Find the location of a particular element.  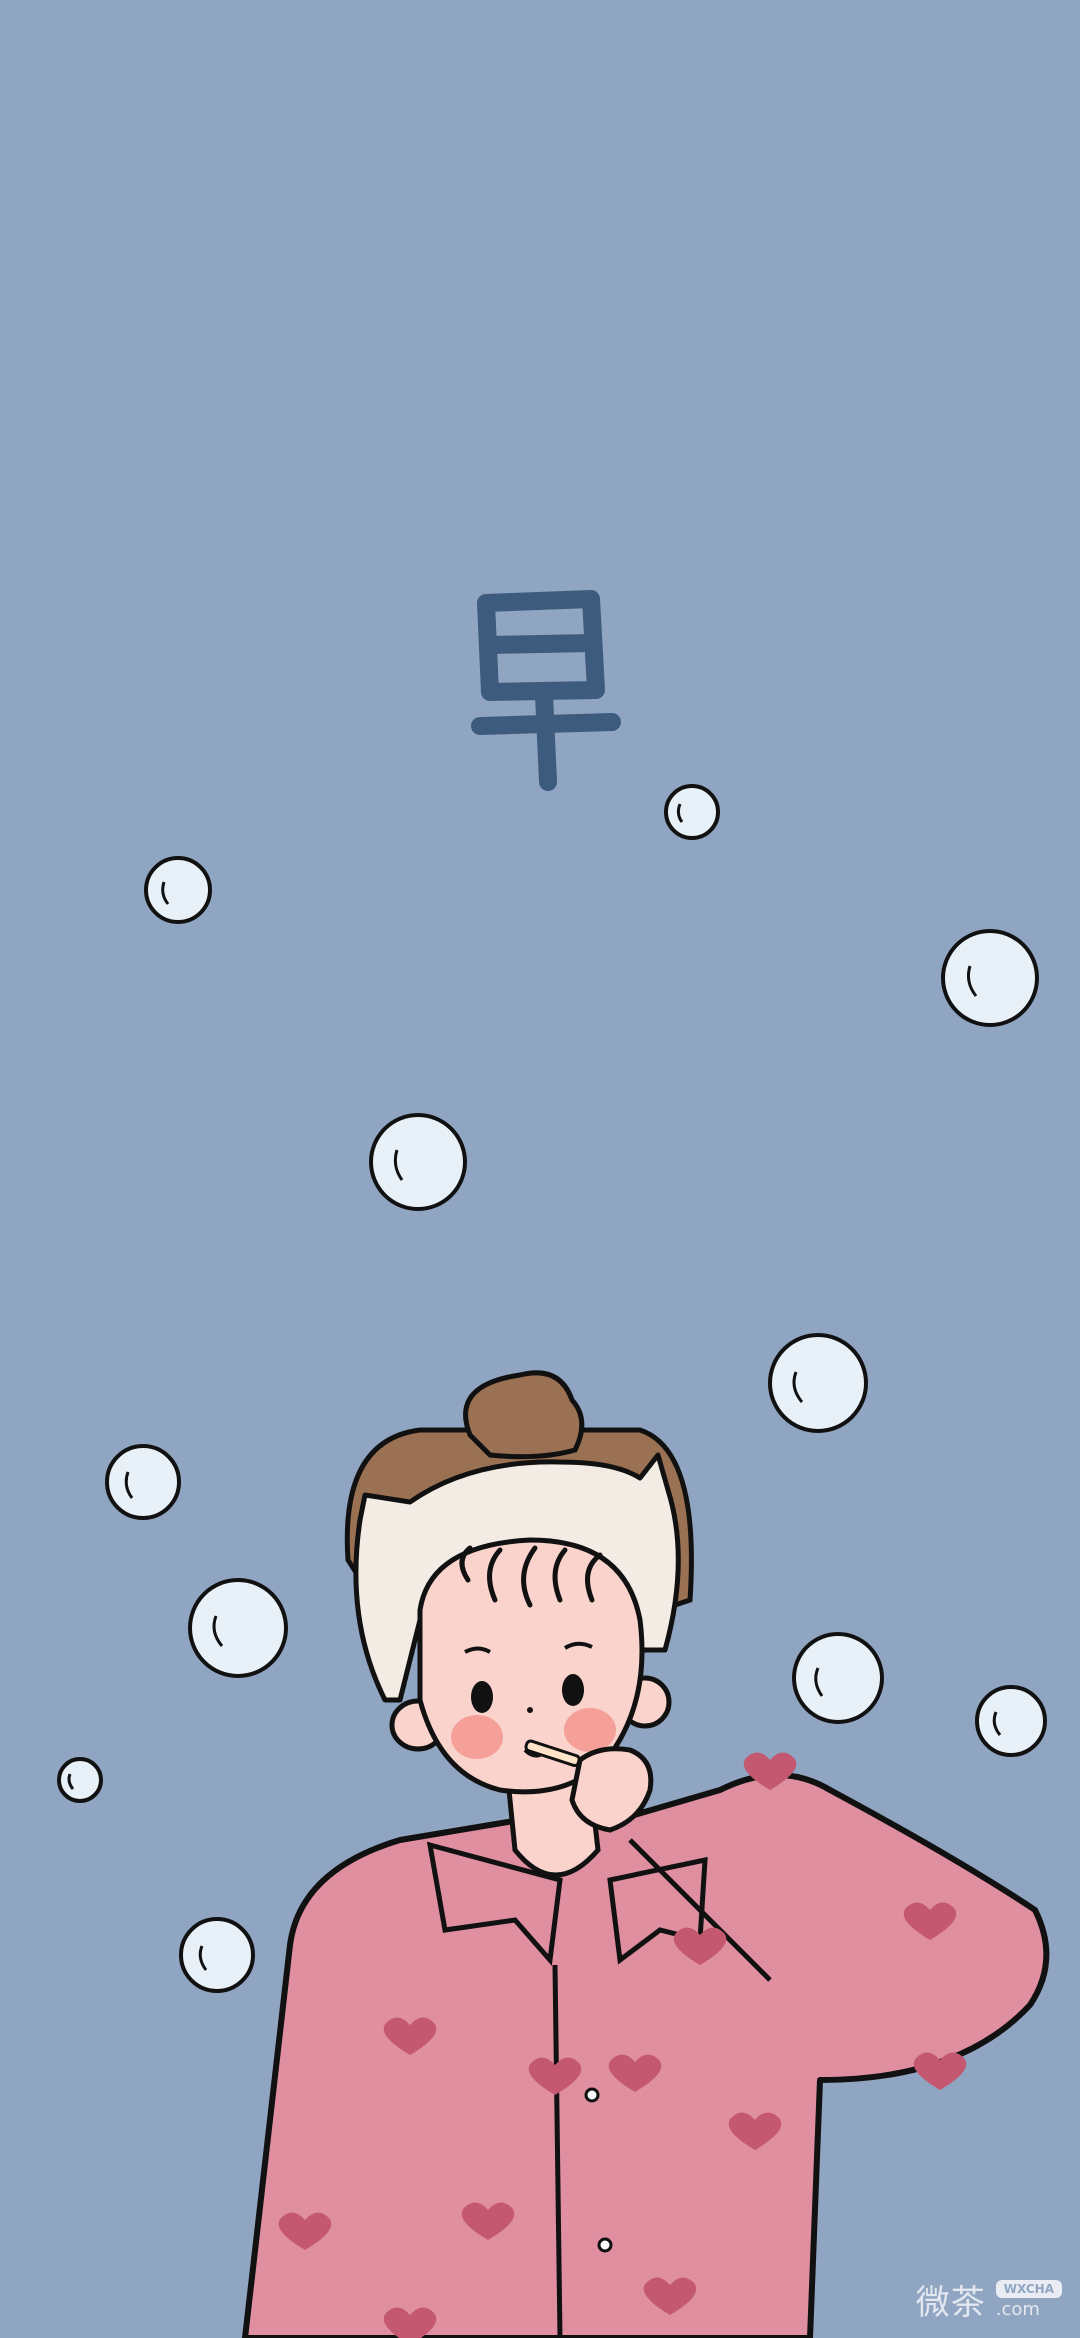

greeting-character is located at coordinates (546, 690).